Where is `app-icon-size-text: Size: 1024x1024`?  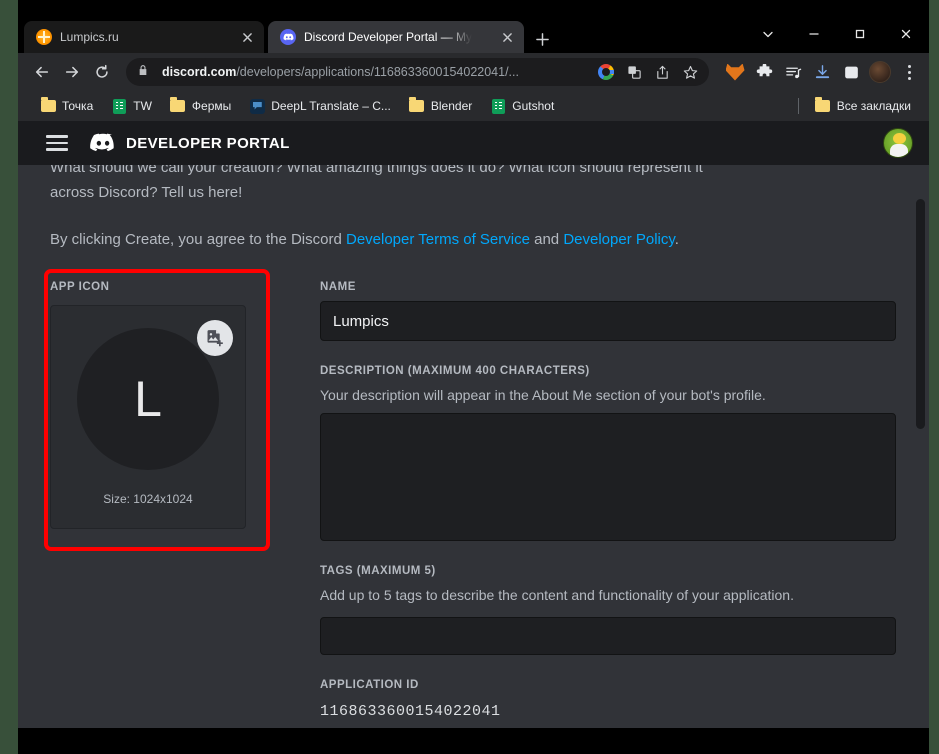 app-icon-size-text: Size: 1024x1024 is located at coordinates (148, 499).